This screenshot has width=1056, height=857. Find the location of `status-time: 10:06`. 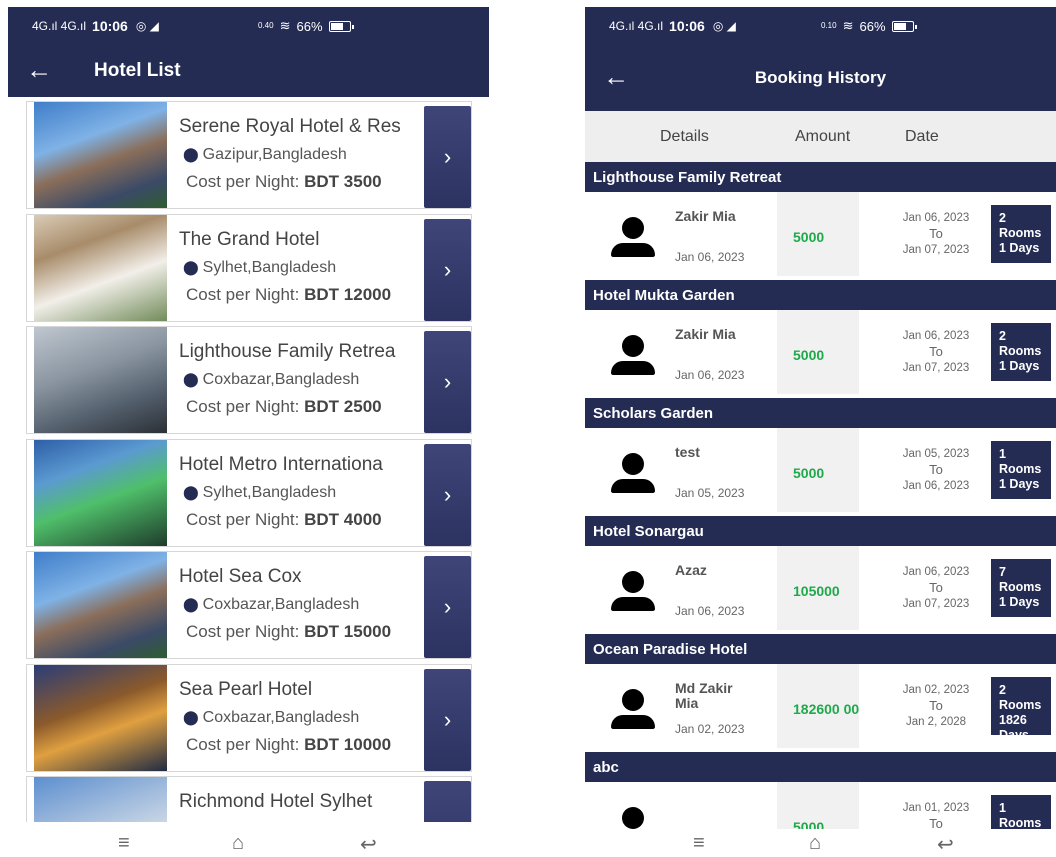

status-time: 10:06 is located at coordinates (687, 26).